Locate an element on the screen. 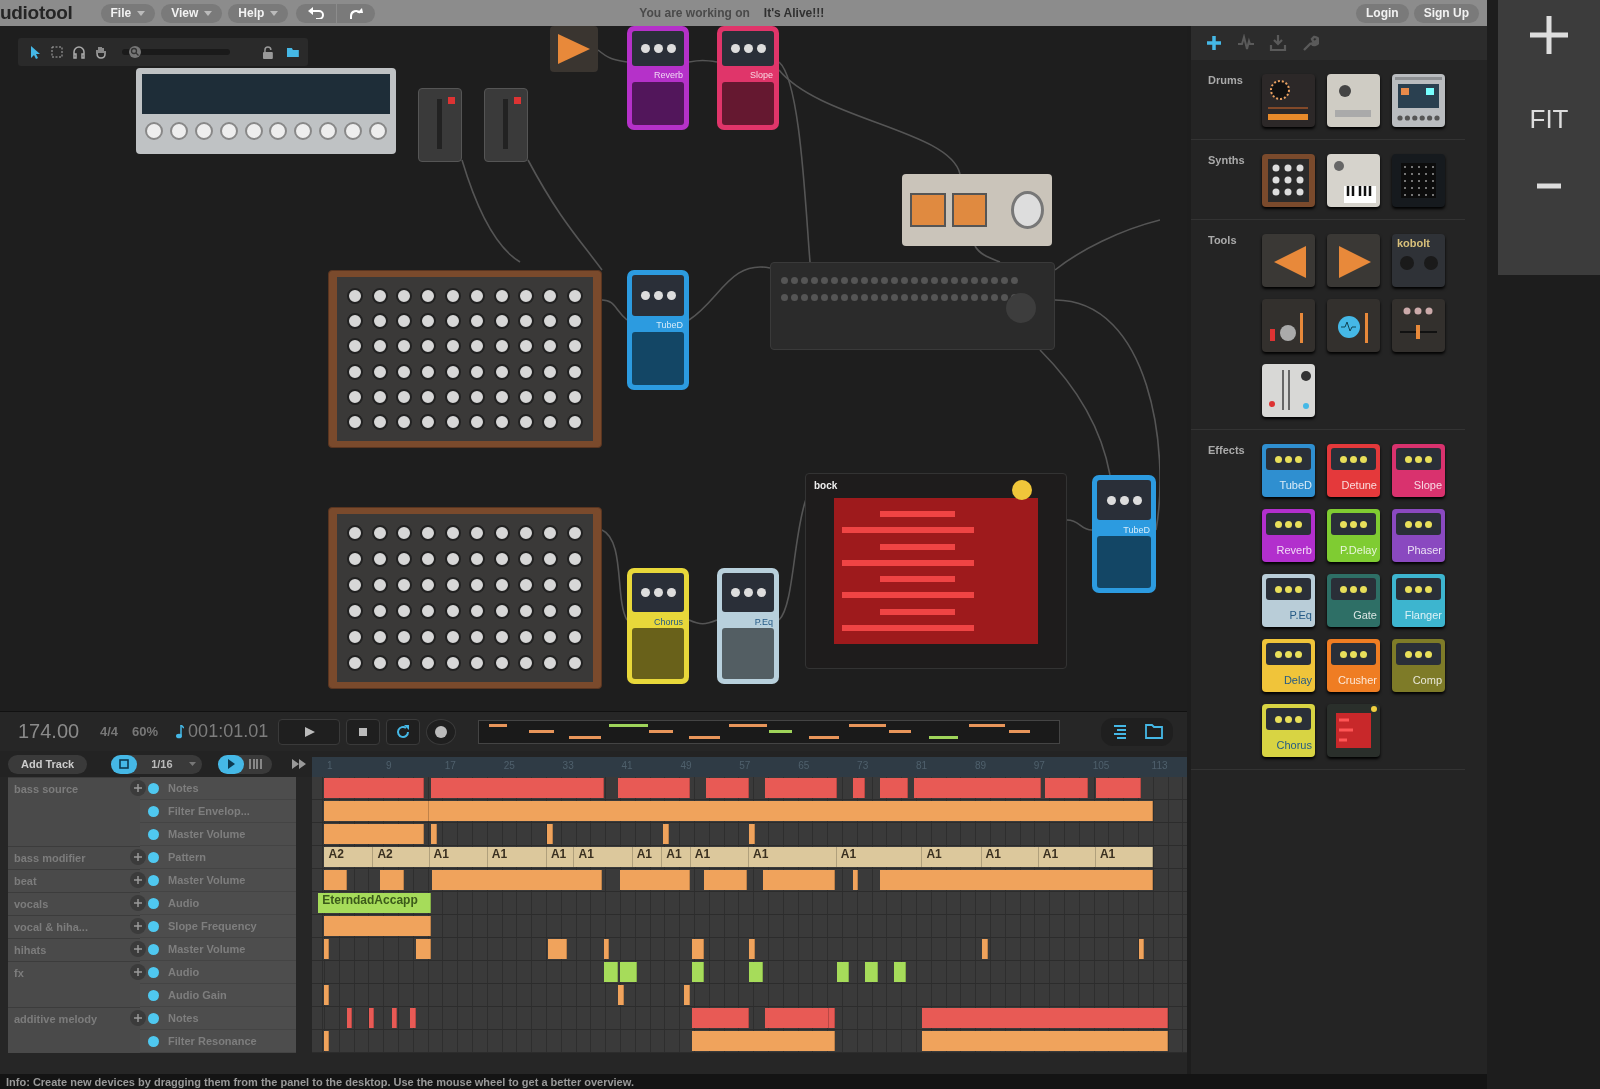 The height and width of the screenshot is (1089, 1600). lock-icon is located at coordinates (268, 52).